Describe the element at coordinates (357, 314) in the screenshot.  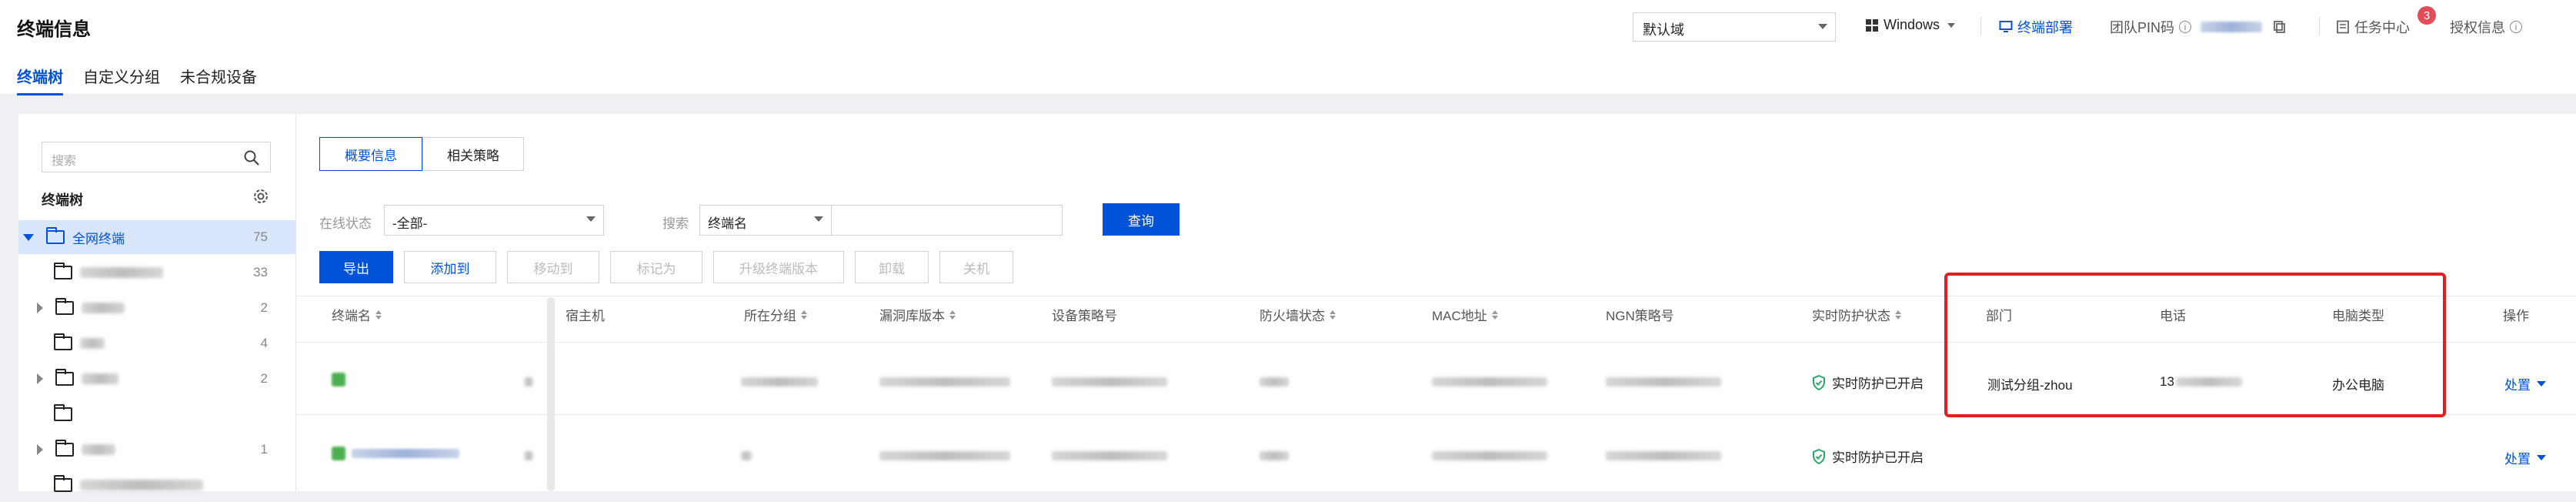
I see `column-header-terminal-name: 终端名` at that location.